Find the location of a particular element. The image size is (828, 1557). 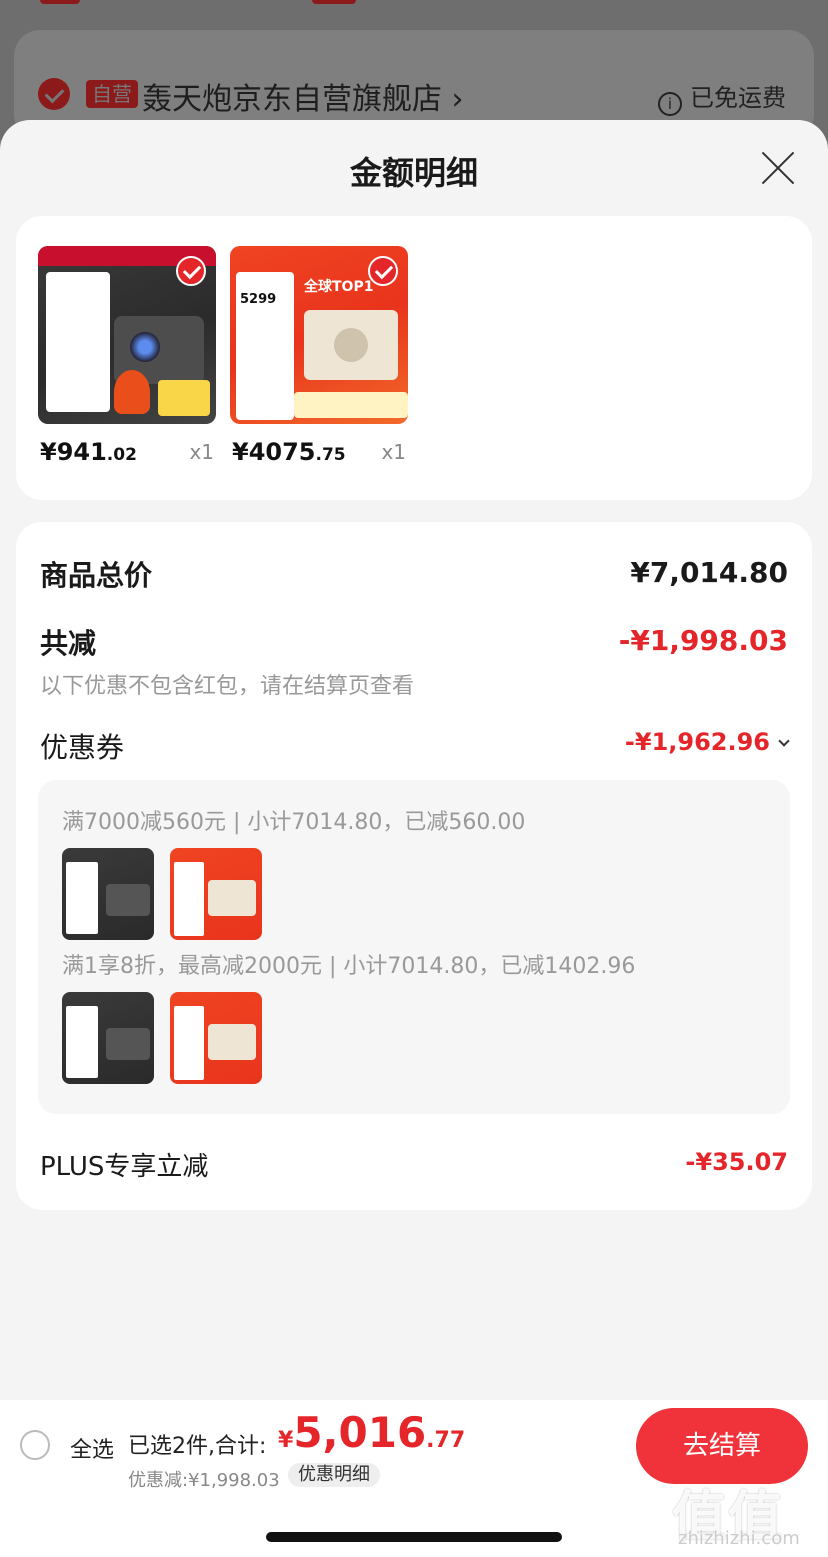

watermark-url: zhizhizhi.com is located at coordinates (739, 1538).